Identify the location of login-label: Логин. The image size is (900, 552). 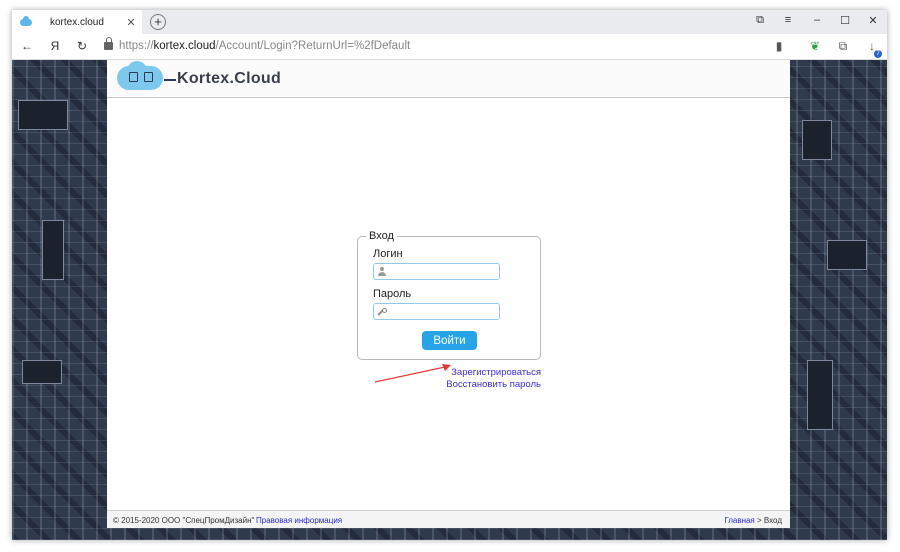
(388, 254).